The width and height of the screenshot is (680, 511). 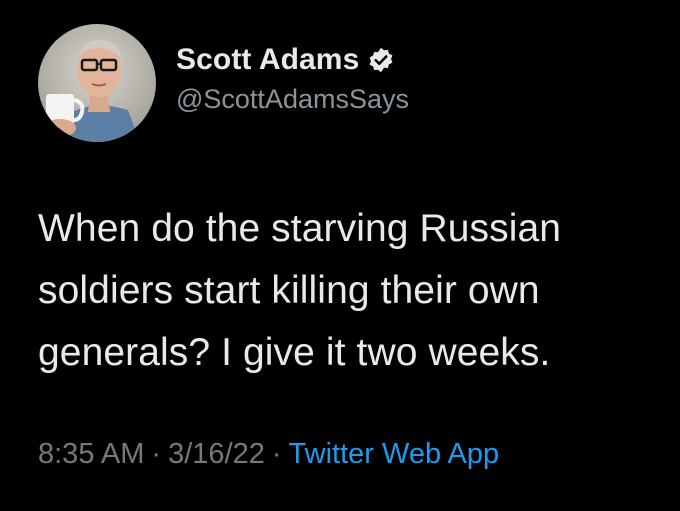 I want to click on tweet-time: 8:35 AM, so click(x=91, y=454).